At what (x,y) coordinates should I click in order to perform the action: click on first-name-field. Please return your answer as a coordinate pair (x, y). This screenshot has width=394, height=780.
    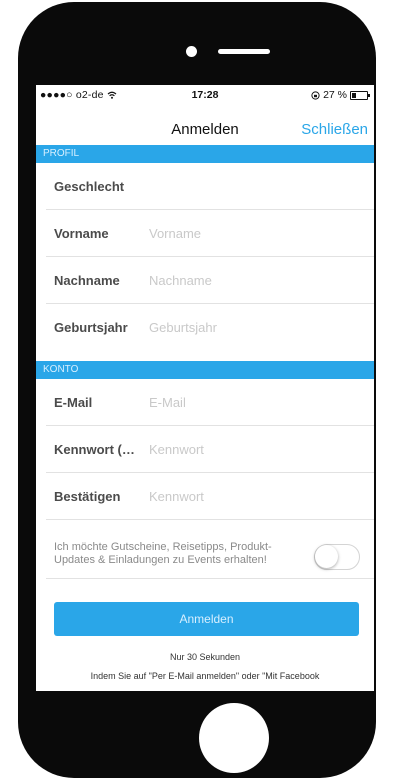
    Looking at the image, I should click on (254, 233).